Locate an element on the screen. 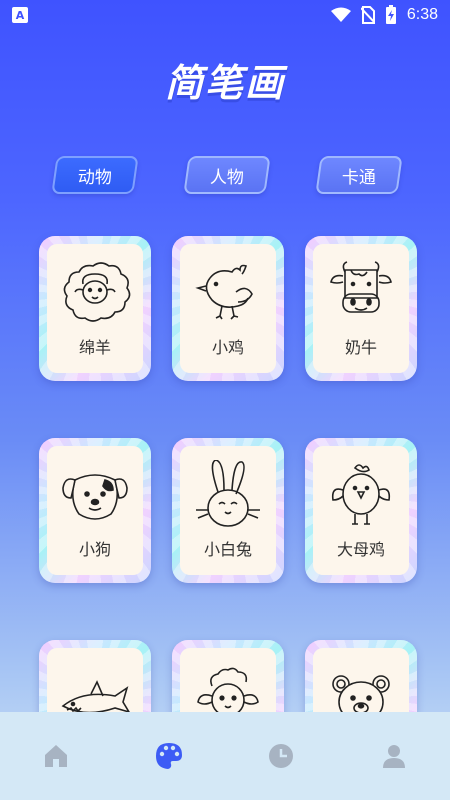 Image resolution: width=450 pixels, height=800 pixels. clock-icon is located at coordinates (281, 756).